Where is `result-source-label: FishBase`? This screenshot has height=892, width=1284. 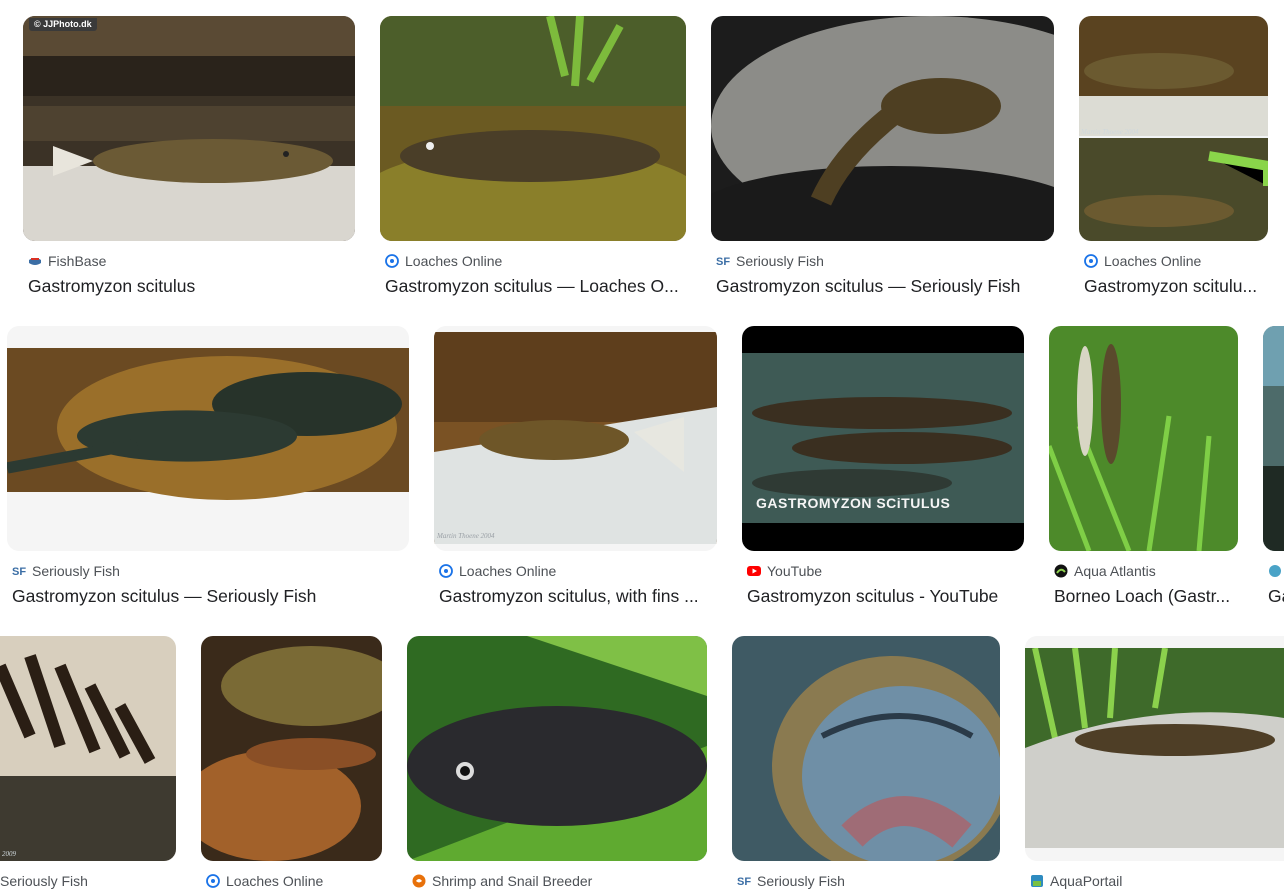
result-source-label: FishBase is located at coordinates (77, 261).